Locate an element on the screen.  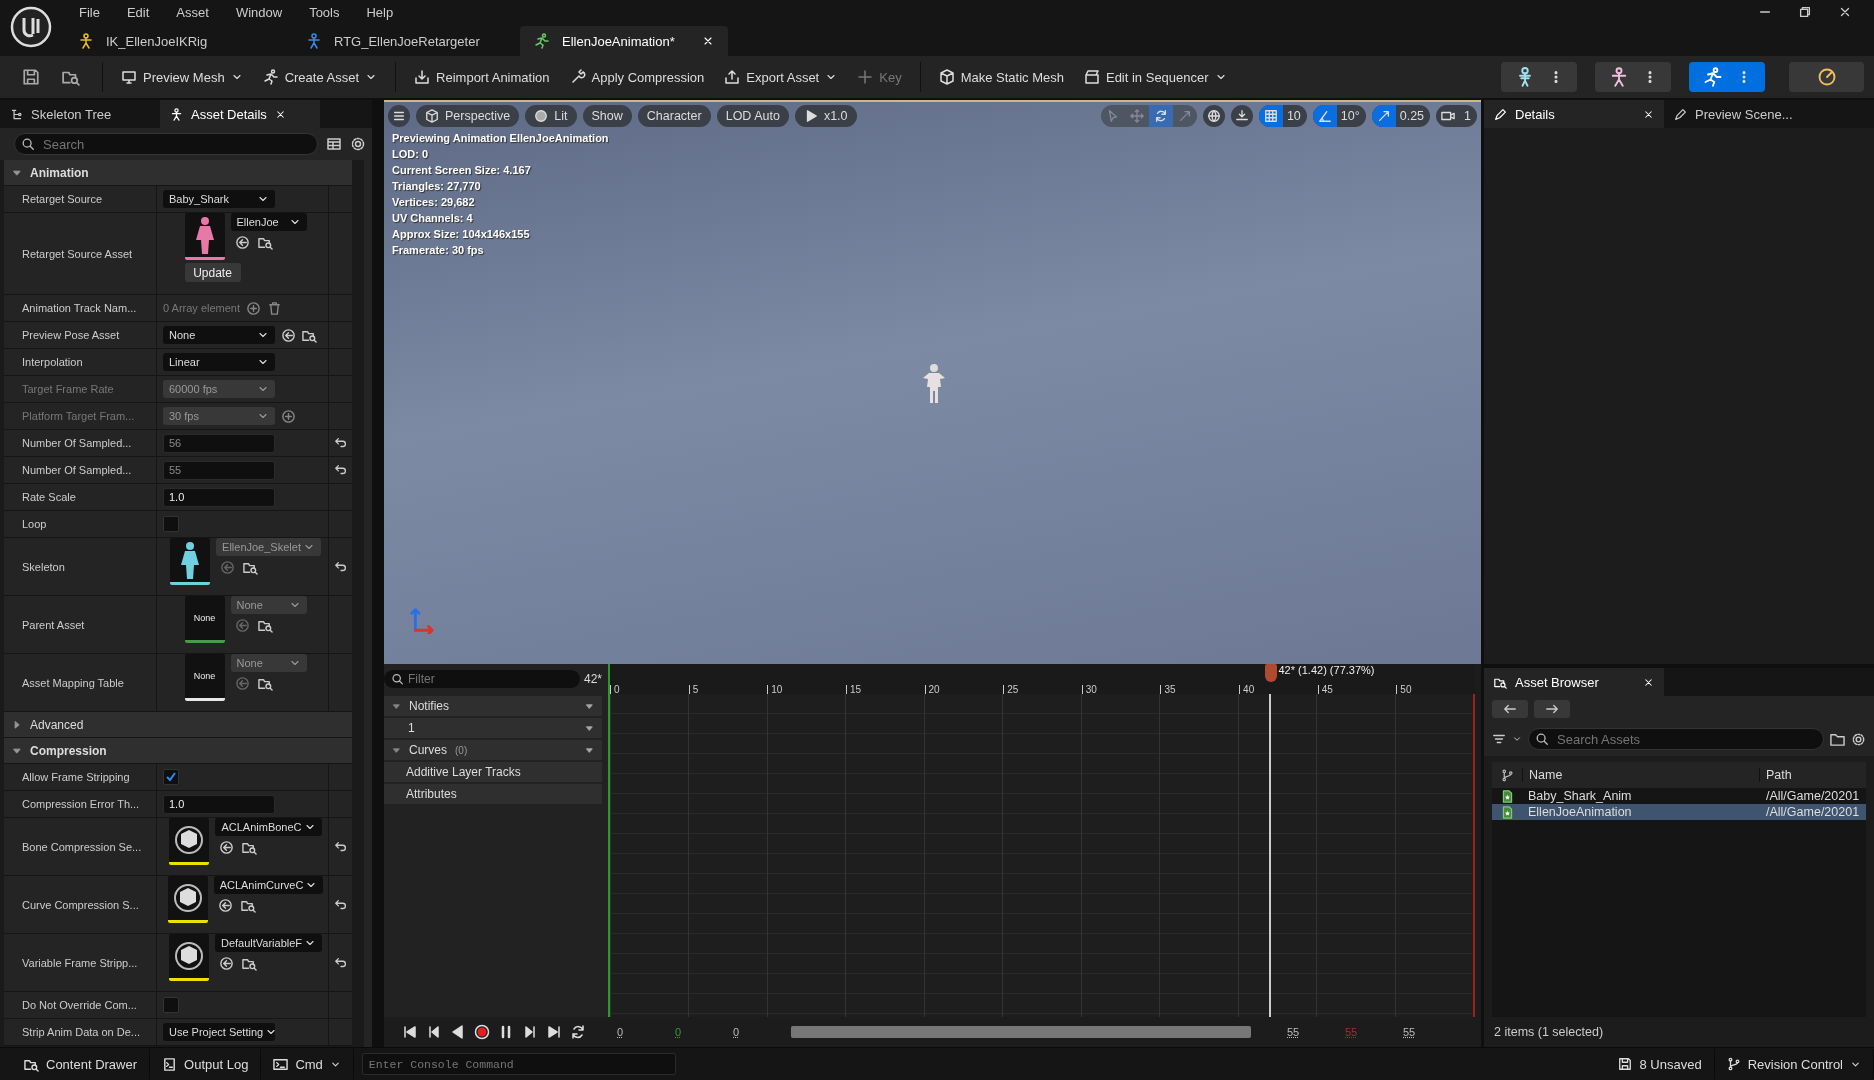
section-header: Compression is located at coordinates (178, 751).